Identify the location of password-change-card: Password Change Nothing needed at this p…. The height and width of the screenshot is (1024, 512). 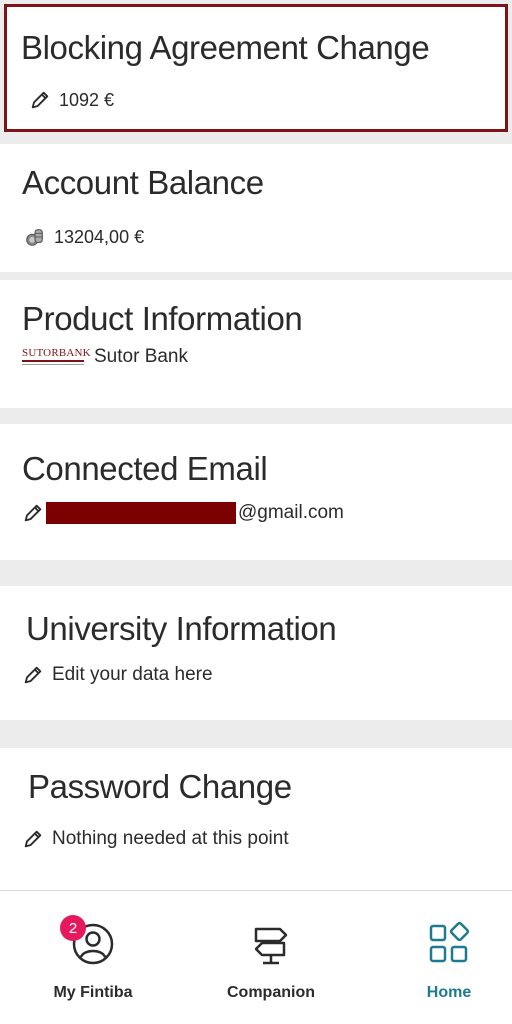
(256, 819).